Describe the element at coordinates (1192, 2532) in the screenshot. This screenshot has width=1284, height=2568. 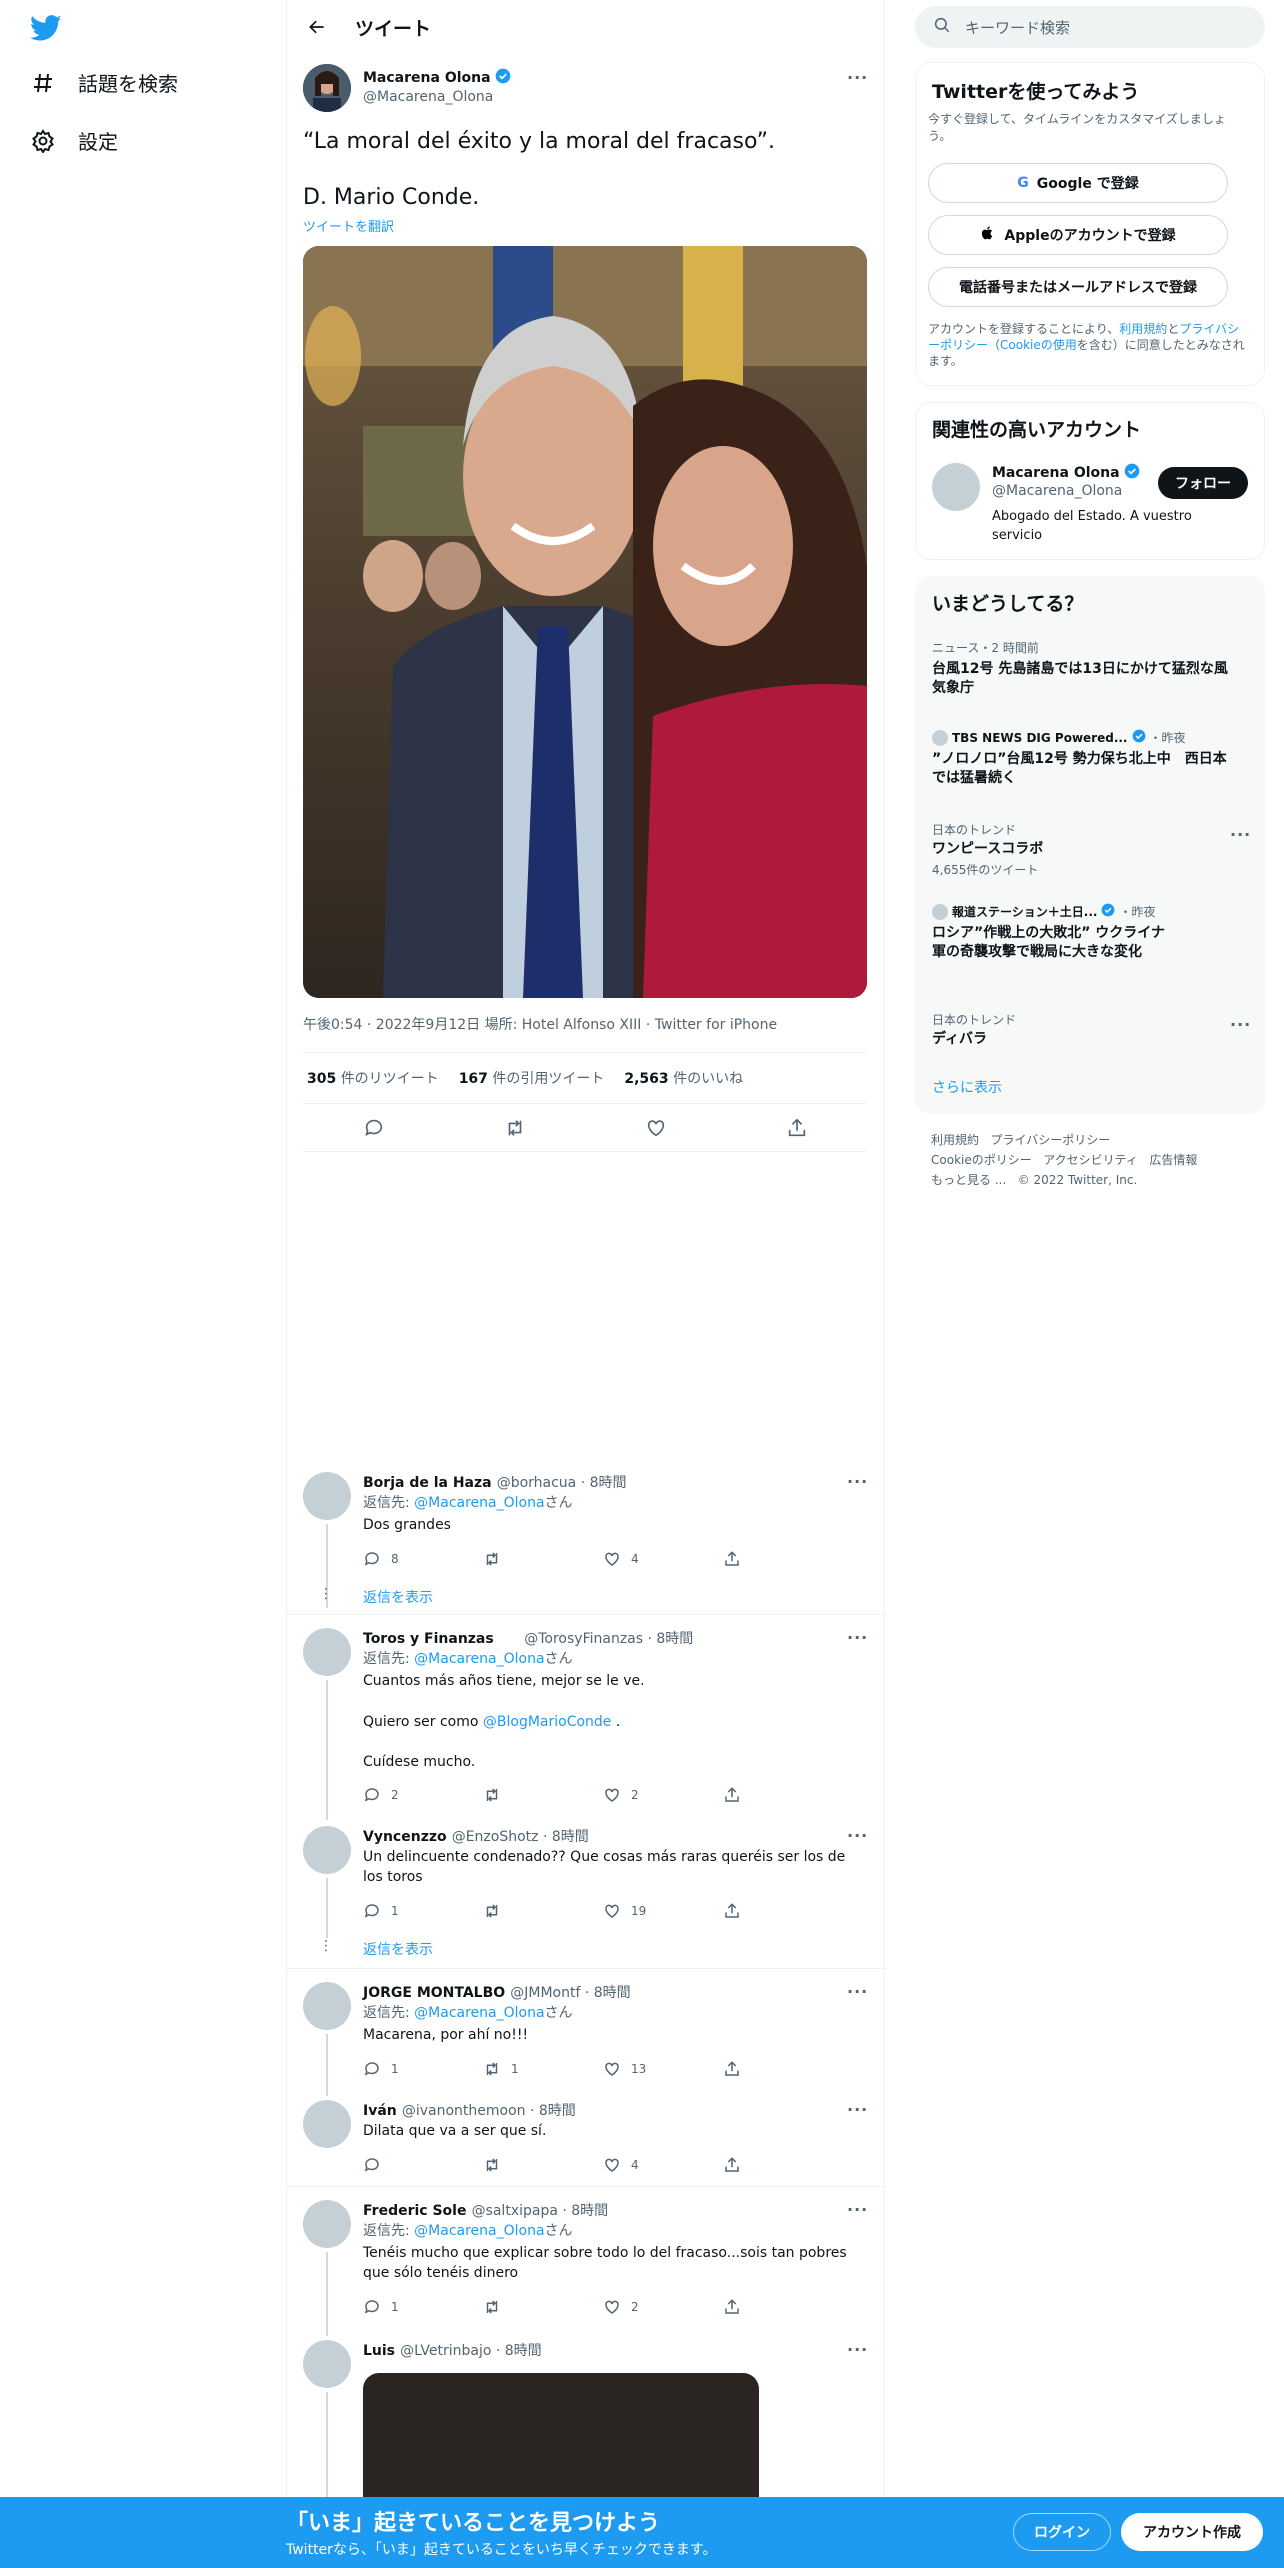
I see `signup-button: アカウント作成` at that location.